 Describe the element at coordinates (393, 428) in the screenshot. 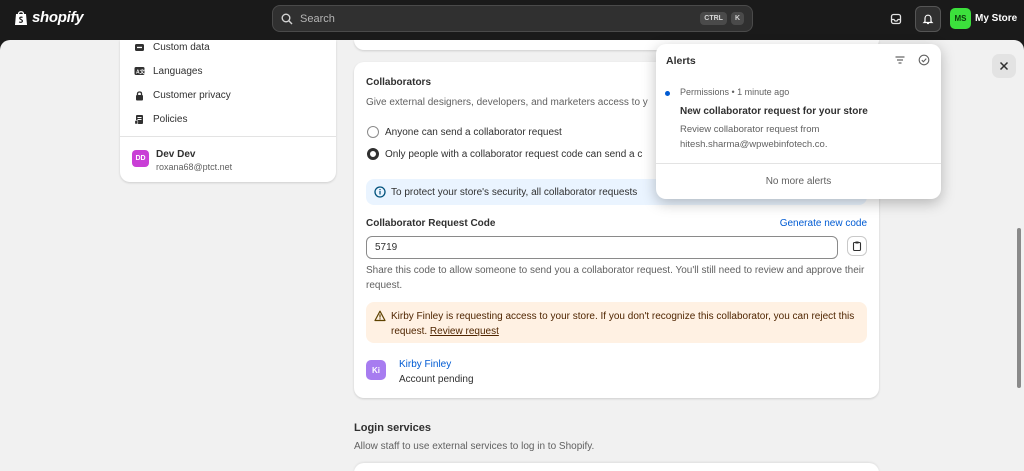

I see `login-services-title: Login services` at that location.